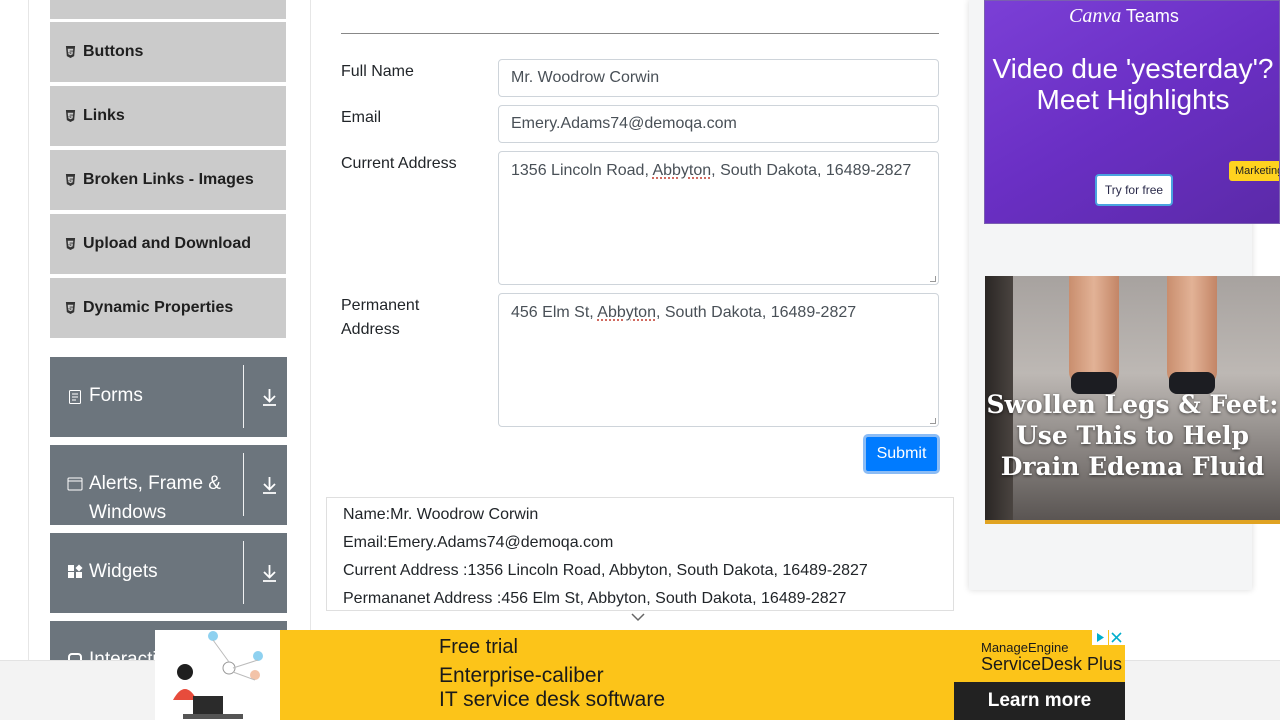 This screenshot has height=720, width=1280. I want to click on sidebar-item-label: Broken Links - Images, so click(168, 179).